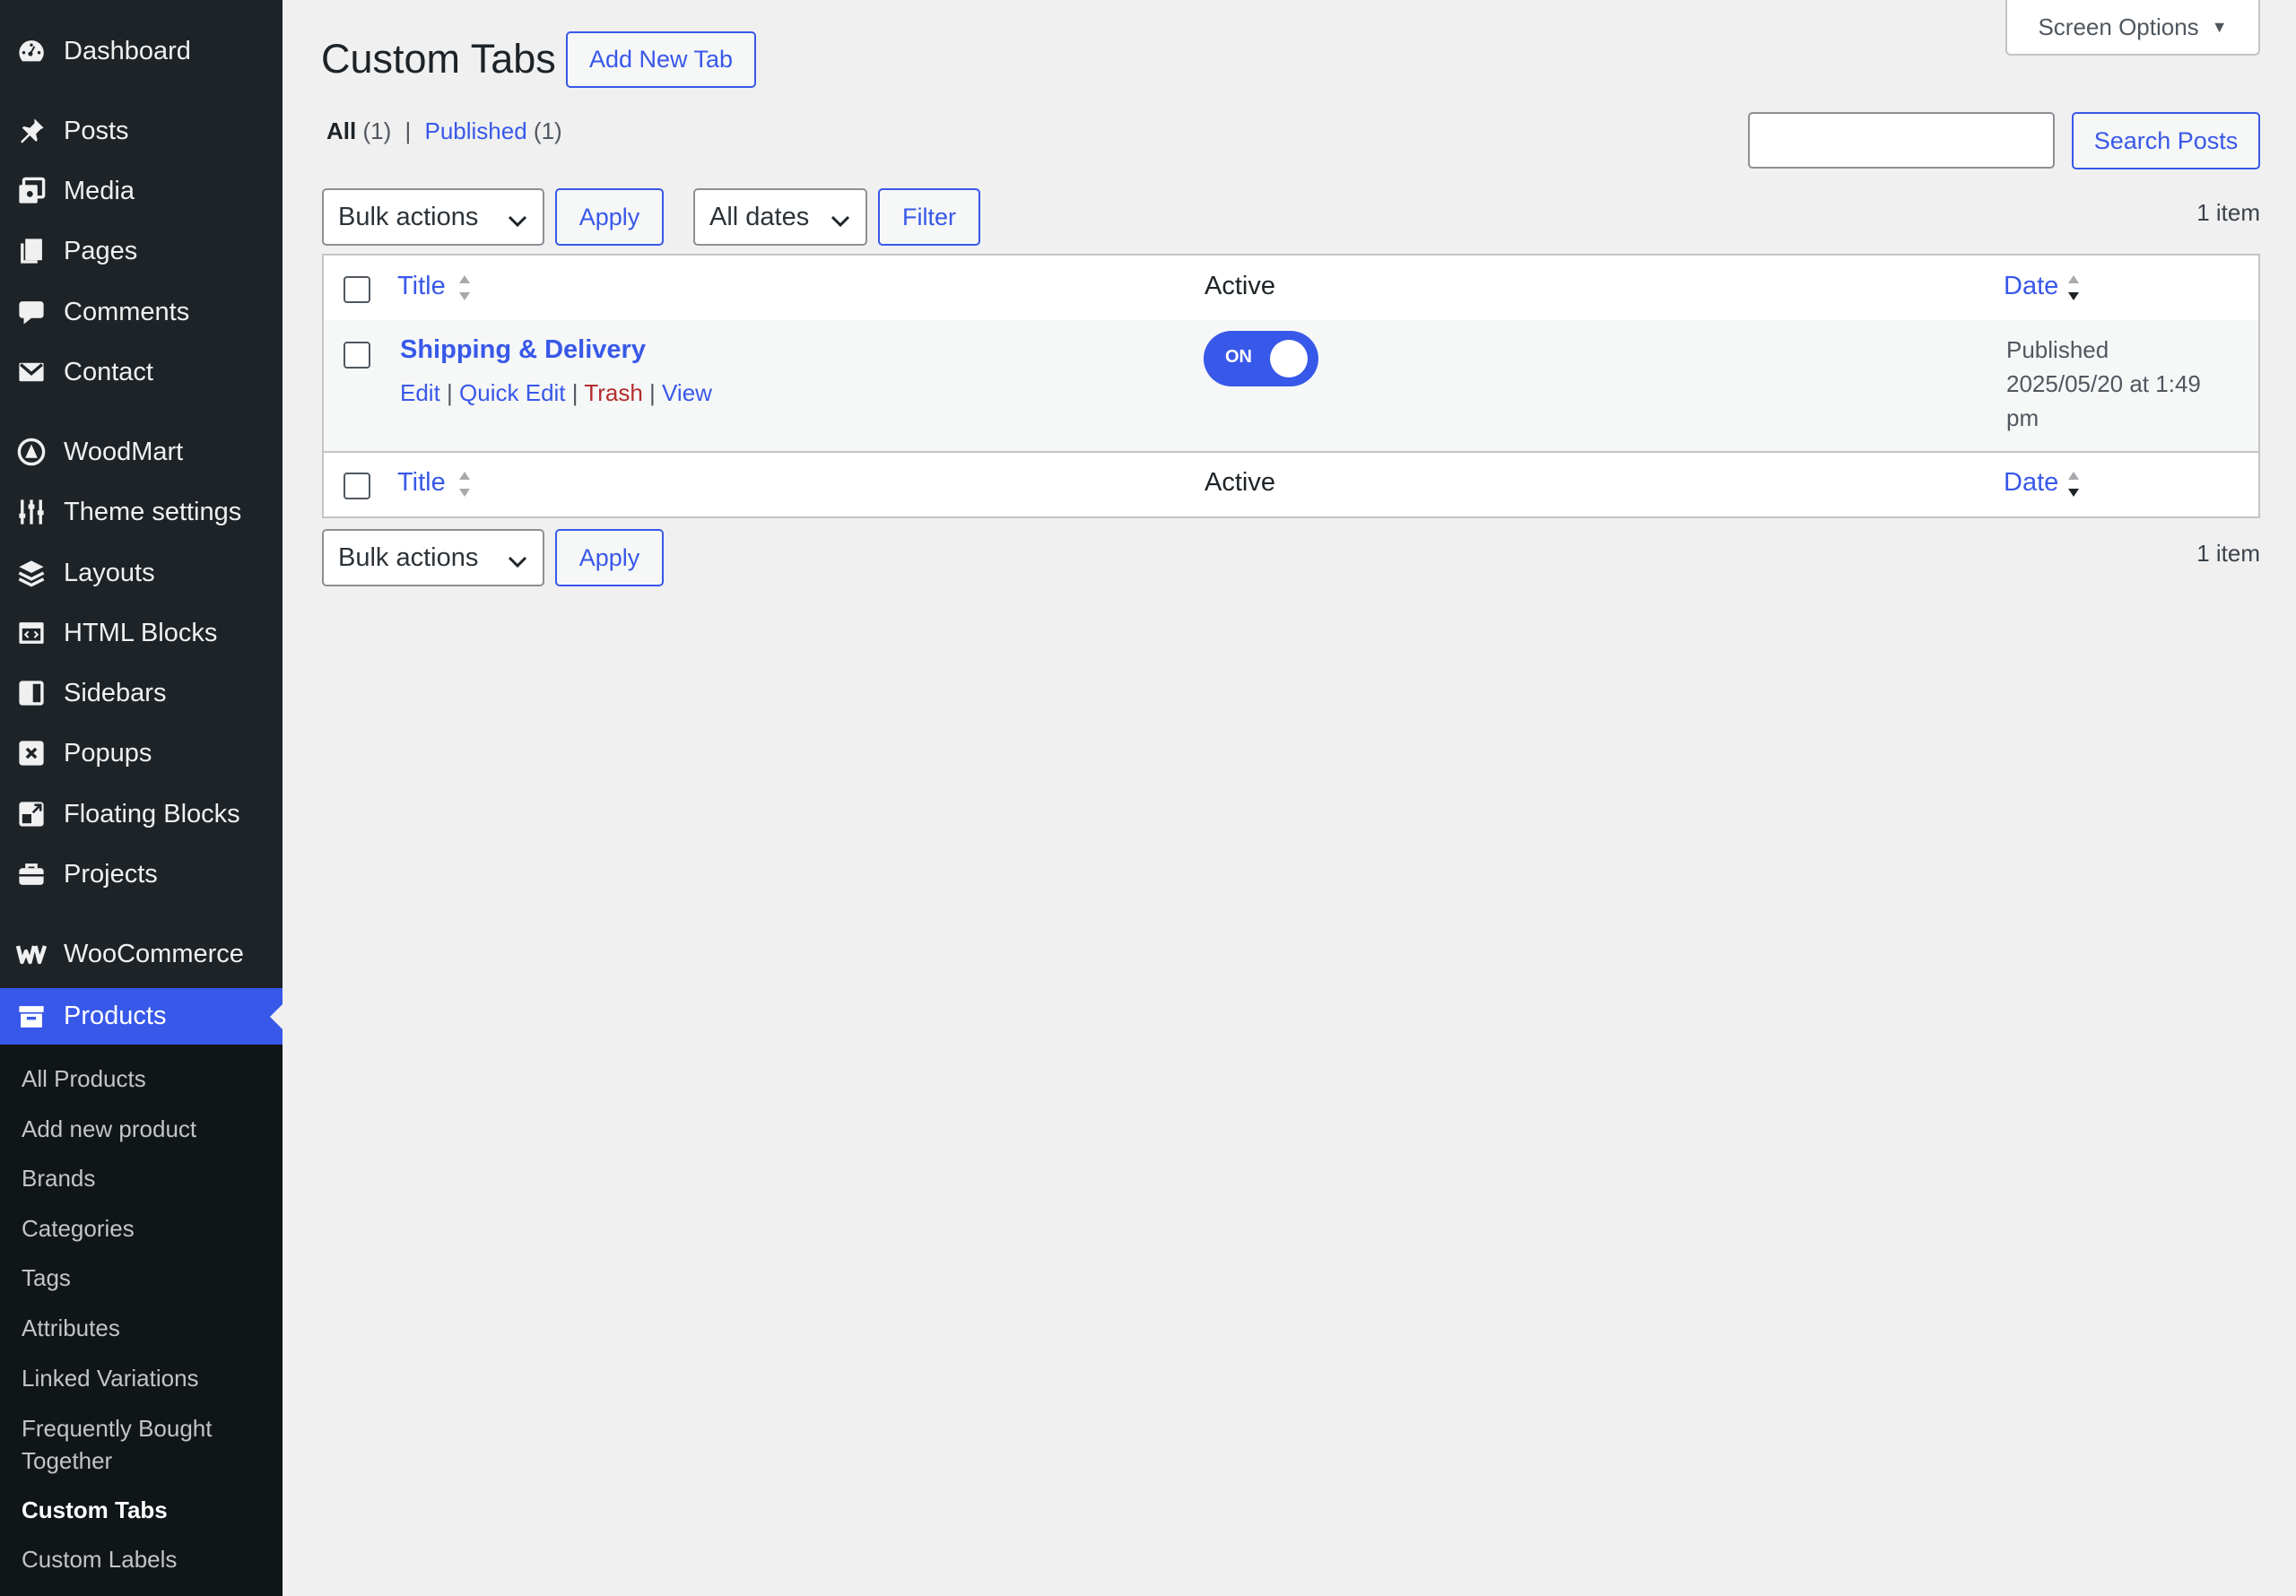 Image resolution: width=2296 pixels, height=1596 pixels. What do you see at coordinates (2031, 286) in the screenshot?
I see `column-date-header: Date` at bounding box center [2031, 286].